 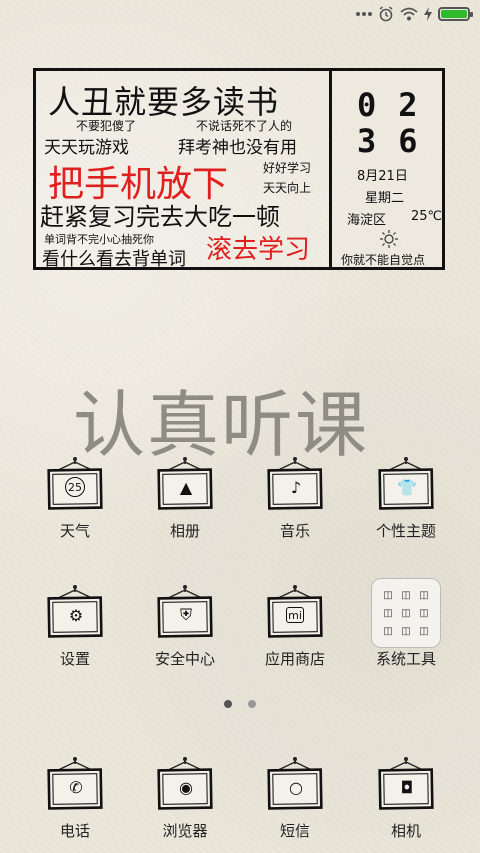 What do you see at coordinates (75, 487) in the screenshot?
I see `weather-icon: 25` at bounding box center [75, 487].